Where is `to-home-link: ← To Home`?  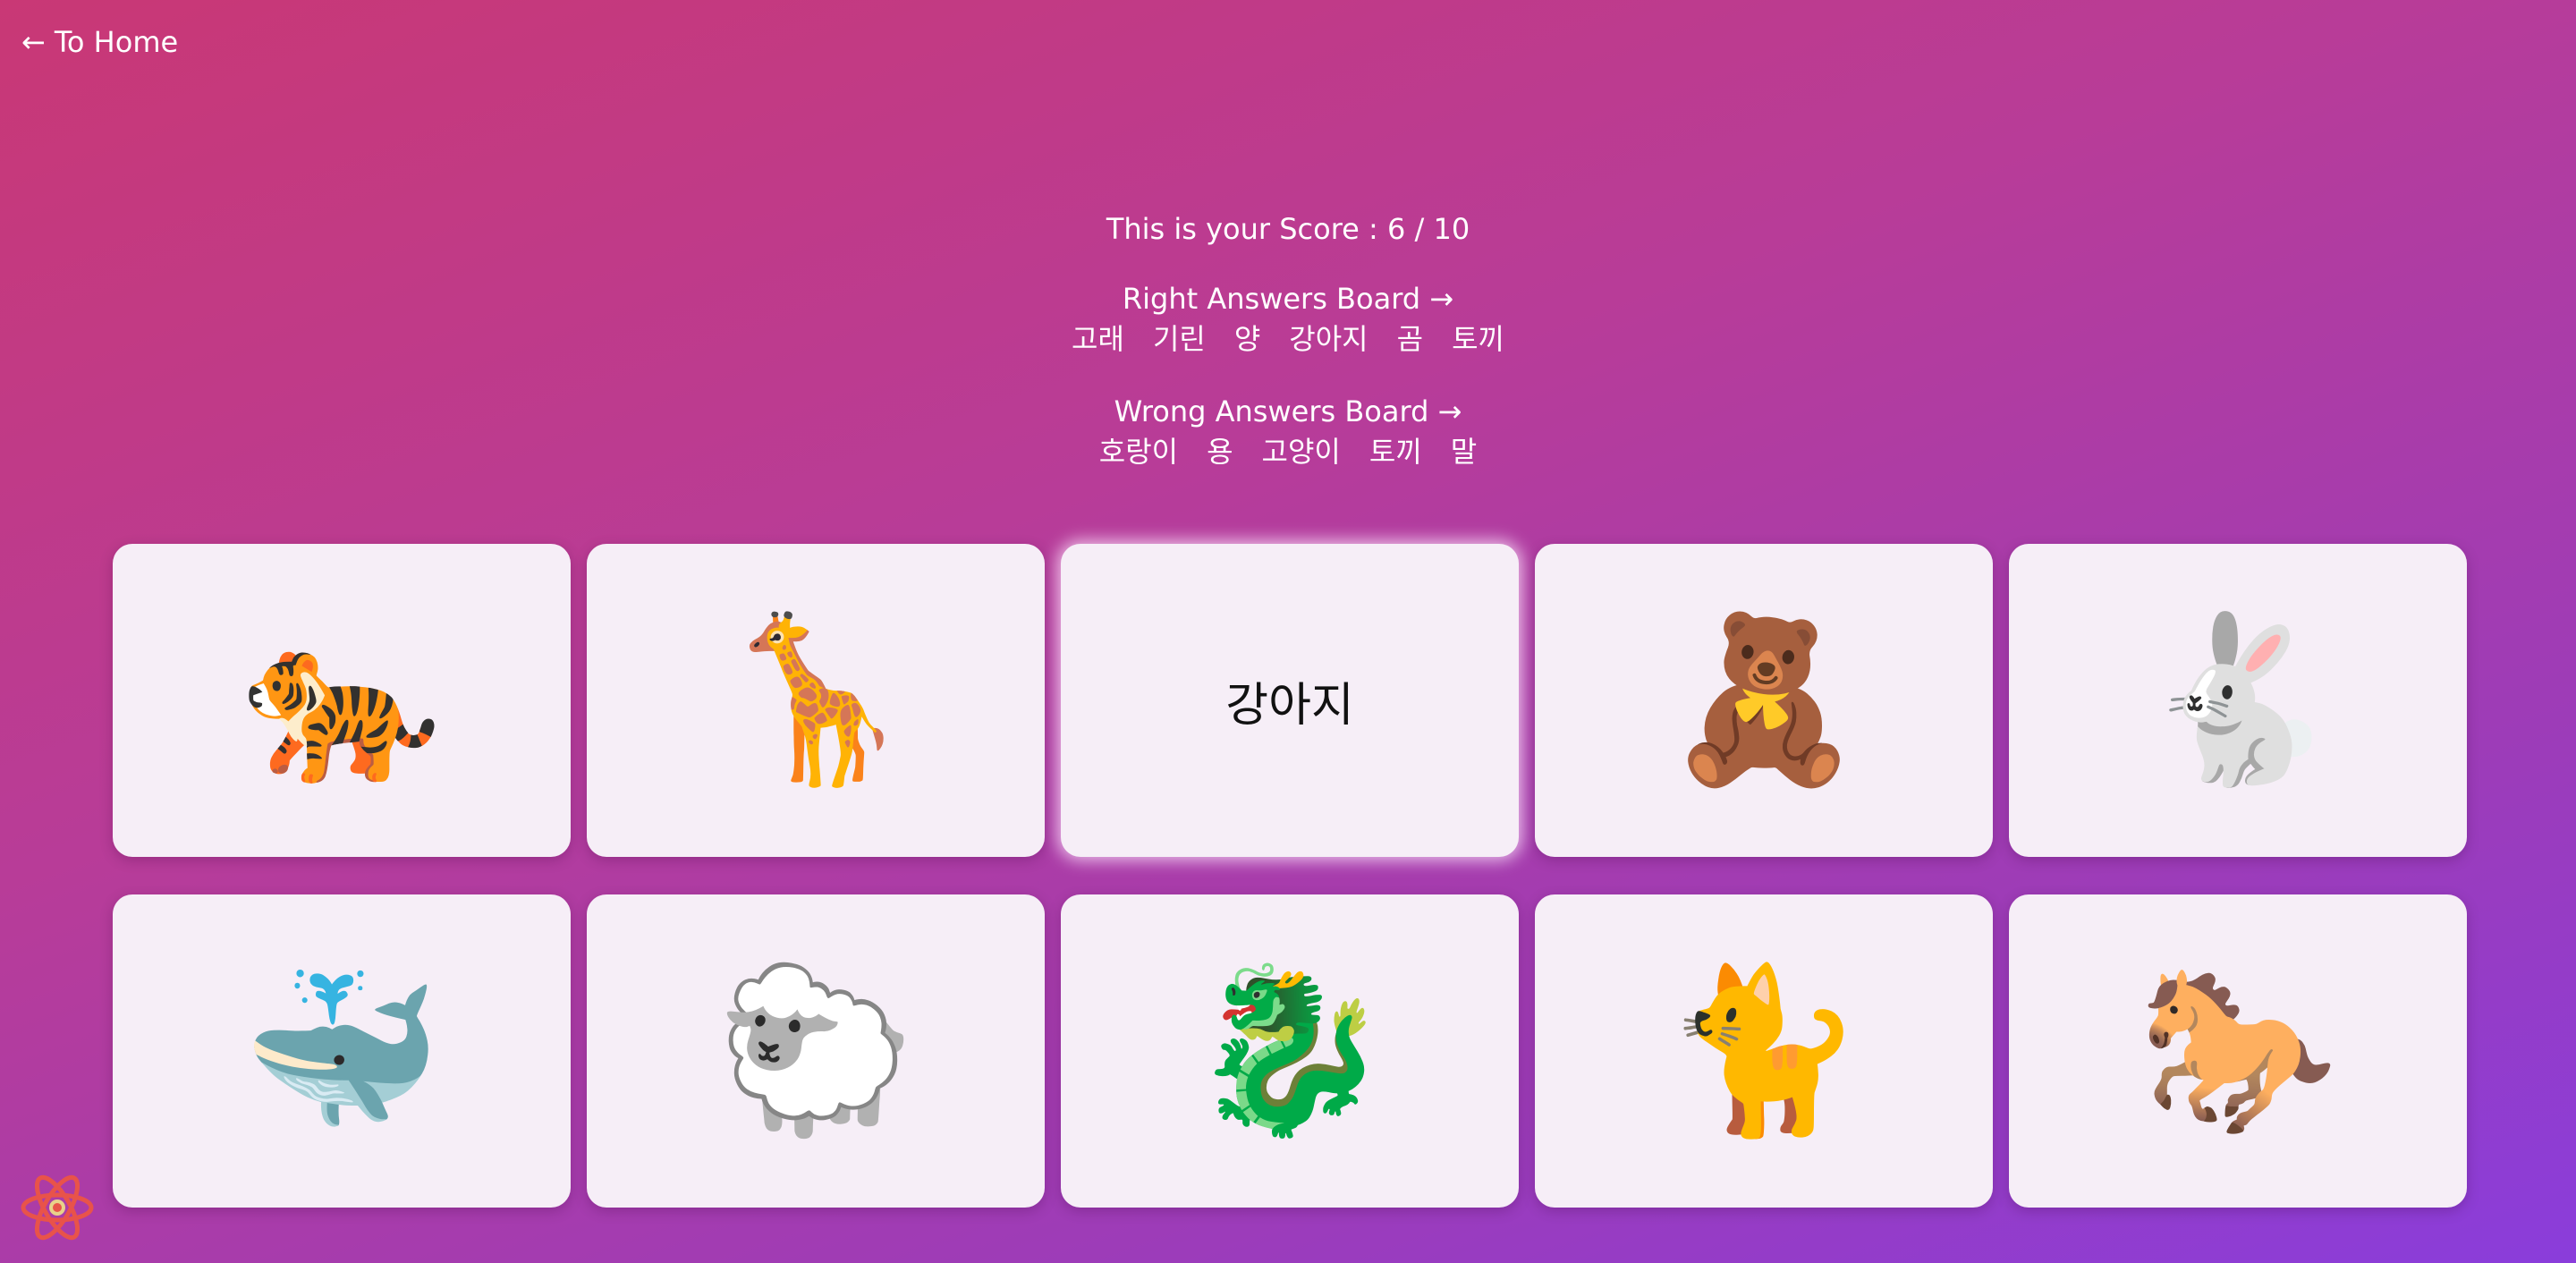 to-home-link: ← To Home is located at coordinates (99, 42).